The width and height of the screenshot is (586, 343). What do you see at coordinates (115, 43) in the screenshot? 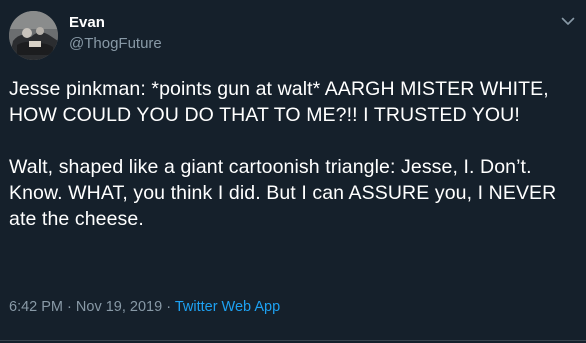
I see `author-handle: @ThogFuture` at bounding box center [115, 43].